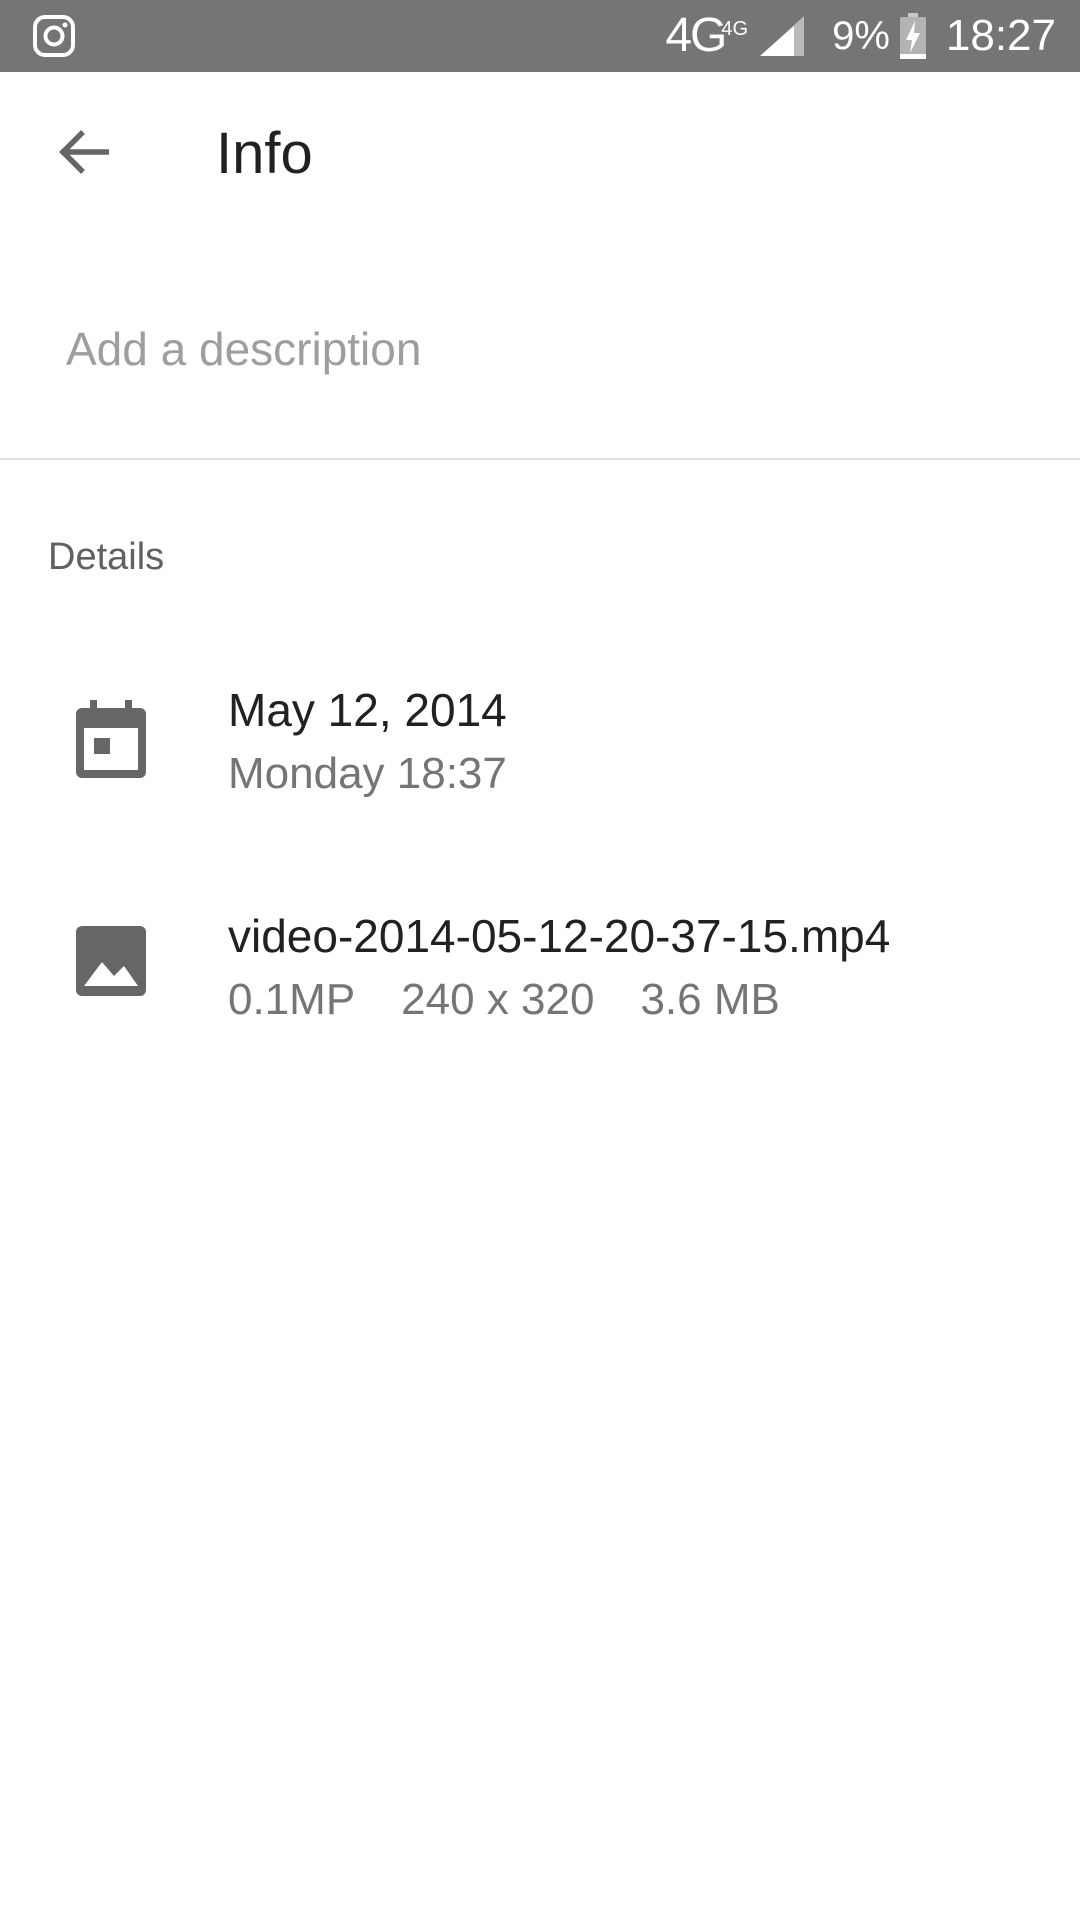 The height and width of the screenshot is (1920, 1080). Describe the element at coordinates (696, 35) in the screenshot. I see `network-type: 4G` at that location.